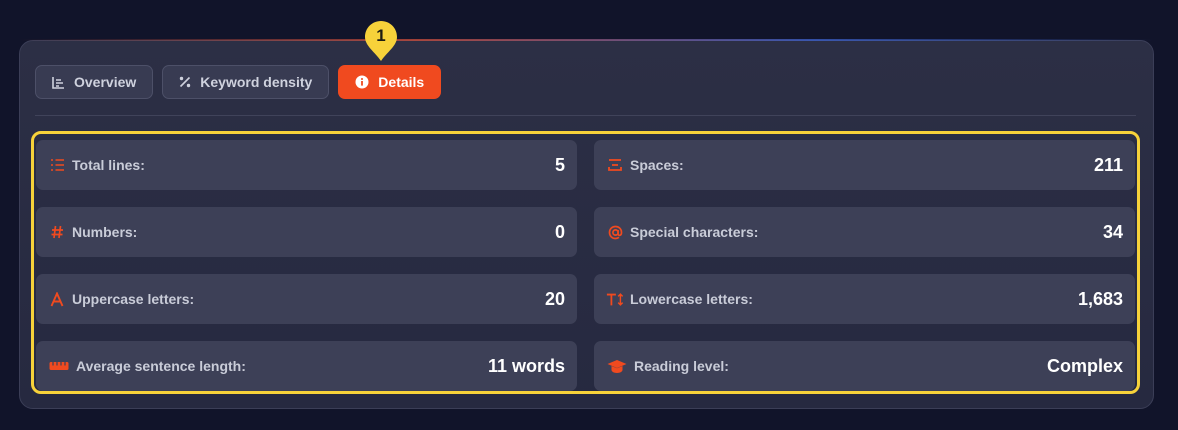 The image size is (1178, 430). Describe the element at coordinates (306, 299) in the screenshot. I see `stat-uppercase: Uppercase letters: 20` at that location.